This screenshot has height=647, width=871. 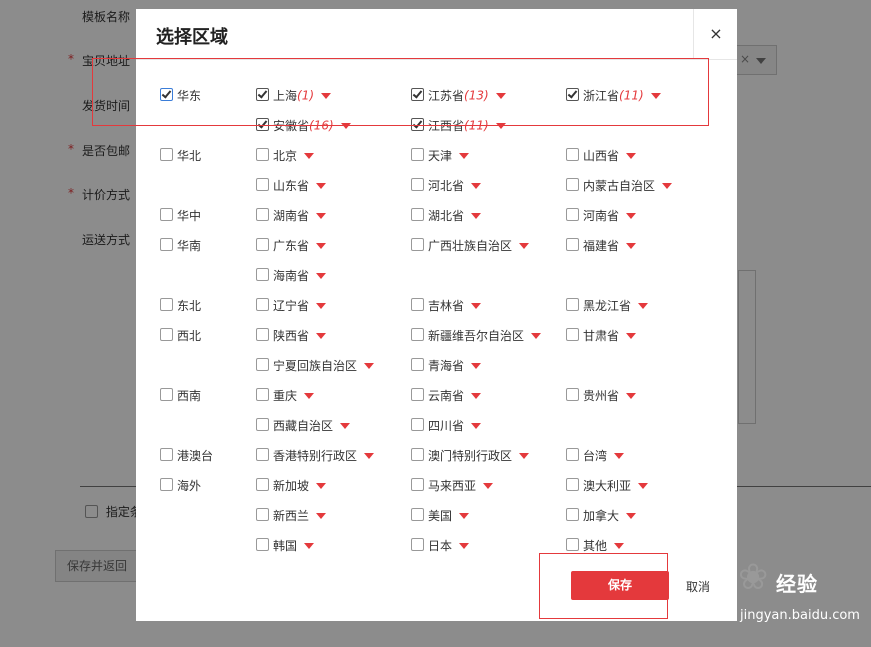 What do you see at coordinates (601, 245) in the screenshot?
I see `province-item: 福建省` at bounding box center [601, 245].